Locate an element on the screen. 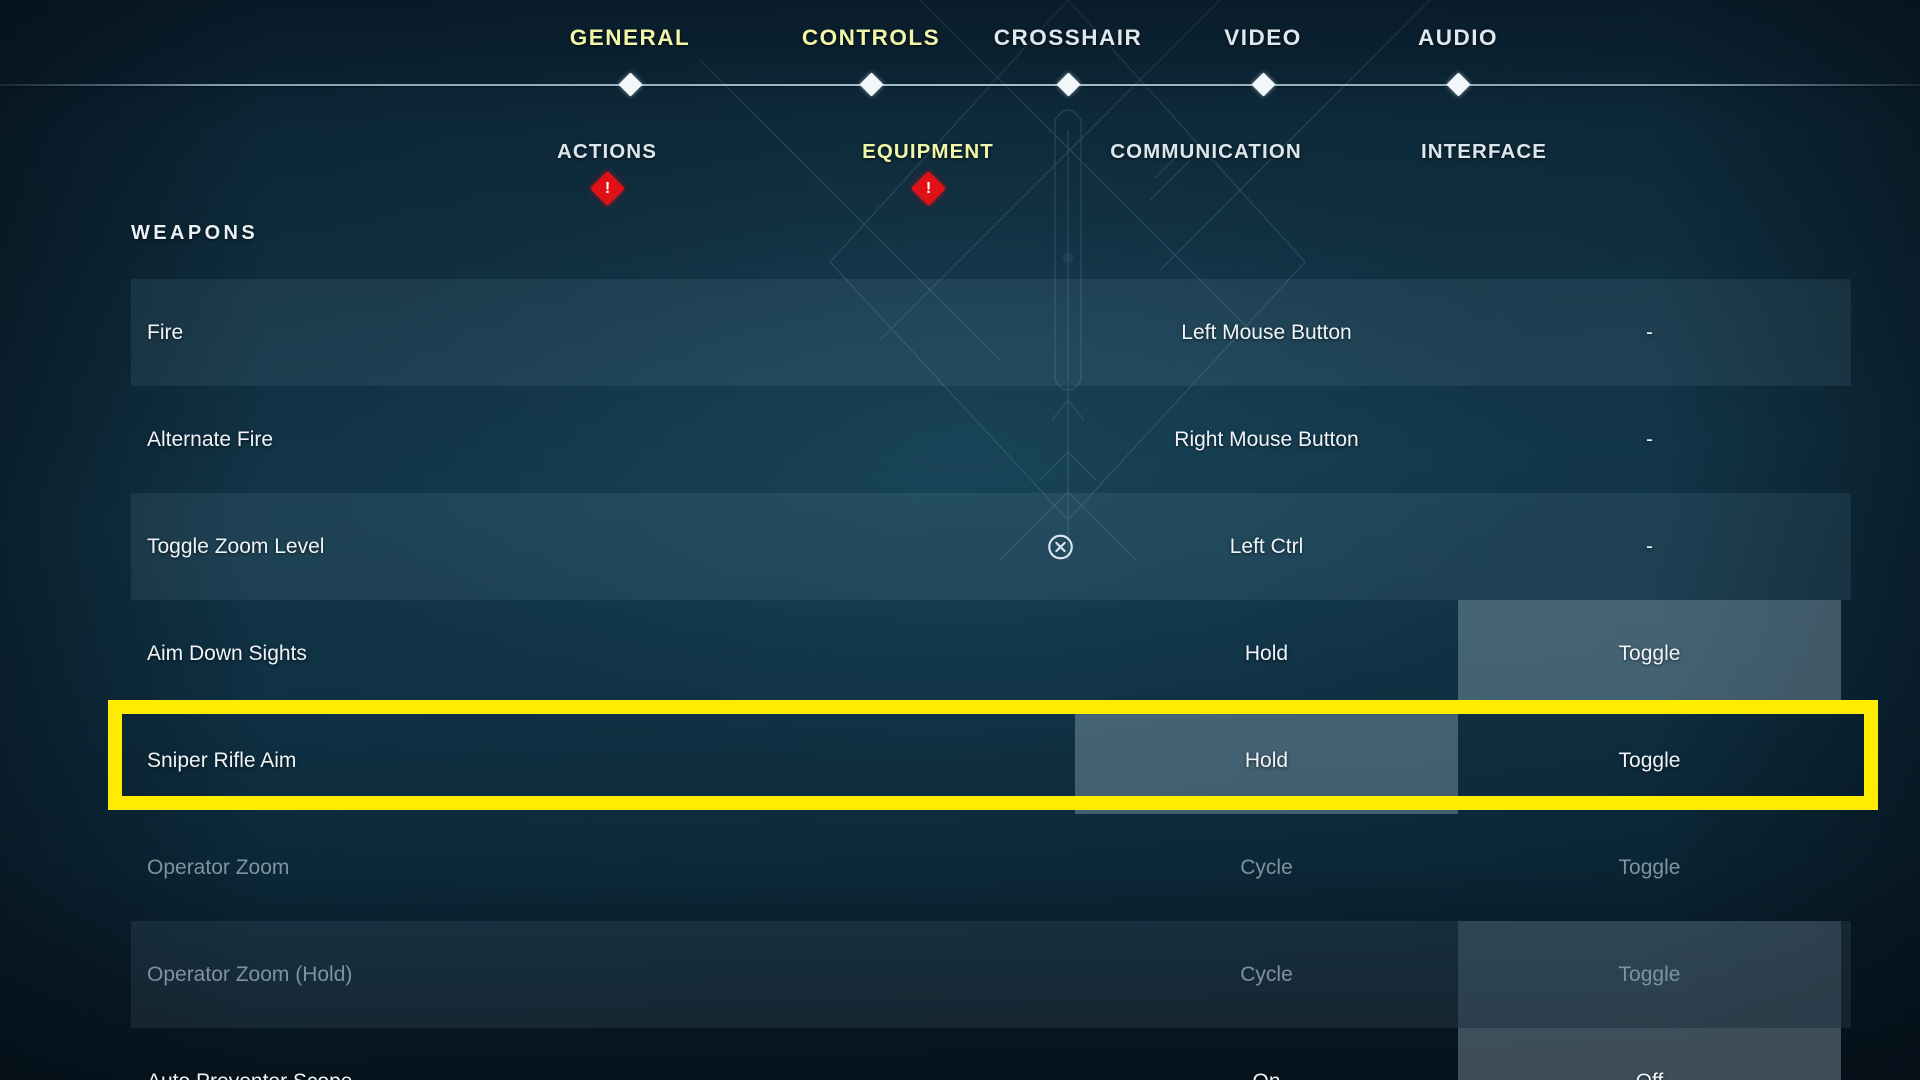  table-row: Toggle Zoom Level Left Ctrl - is located at coordinates (991, 546).